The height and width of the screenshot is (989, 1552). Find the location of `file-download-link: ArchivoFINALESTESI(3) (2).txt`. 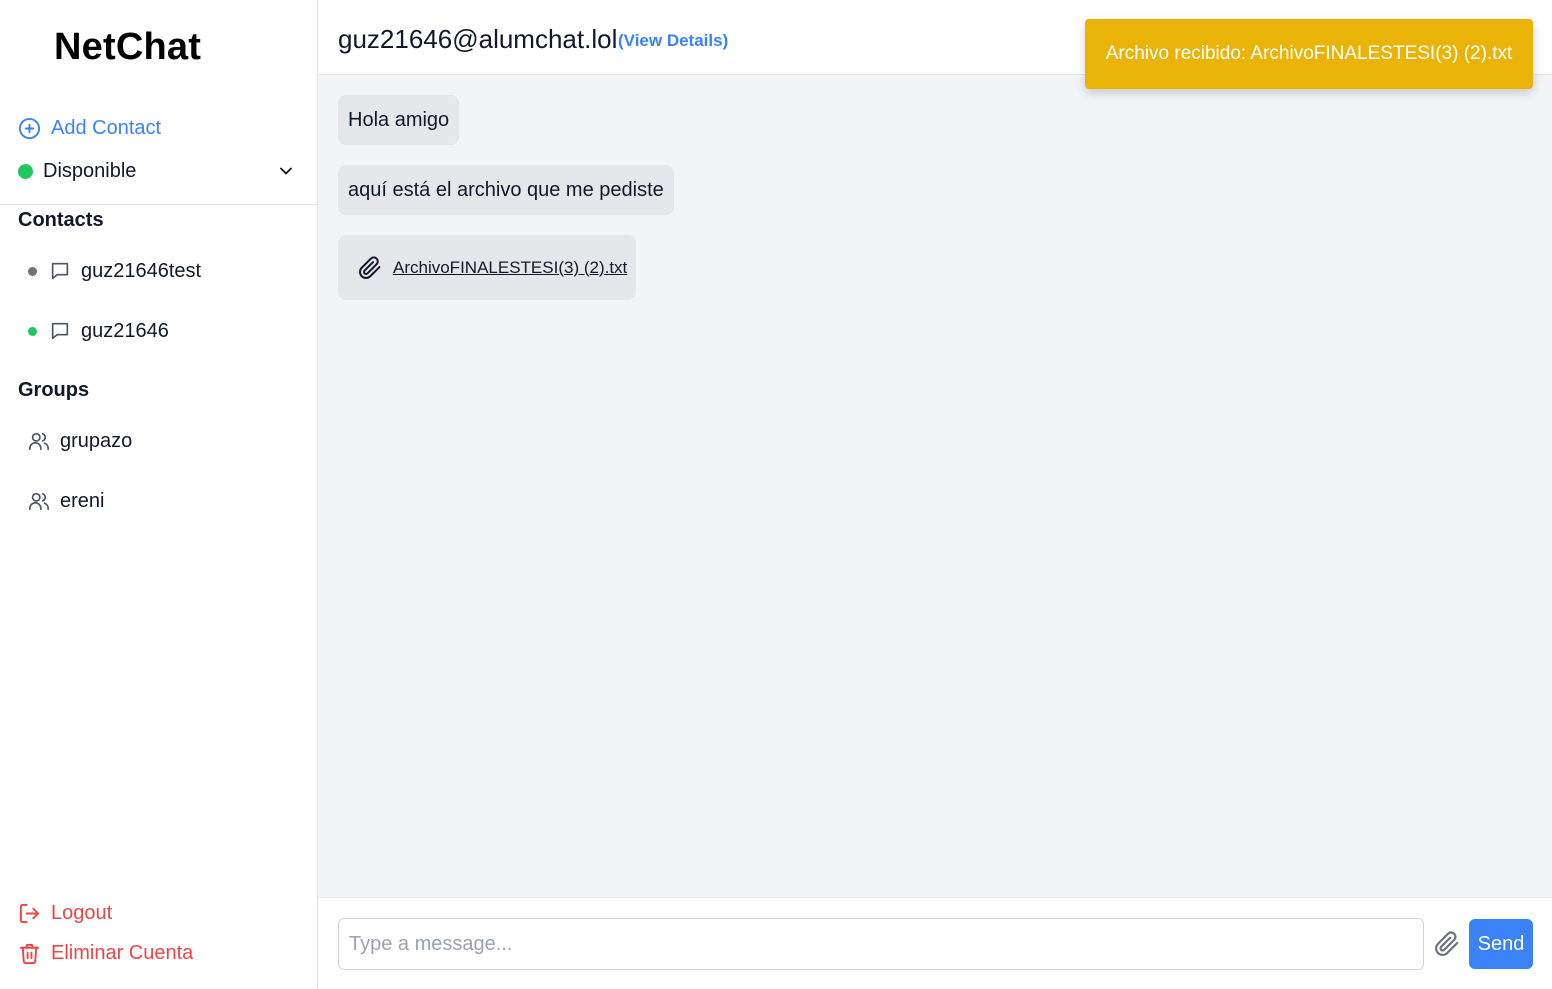

file-download-link: ArchivoFINALESTESI(3) (2).txt is located at coordinates (510, 268).